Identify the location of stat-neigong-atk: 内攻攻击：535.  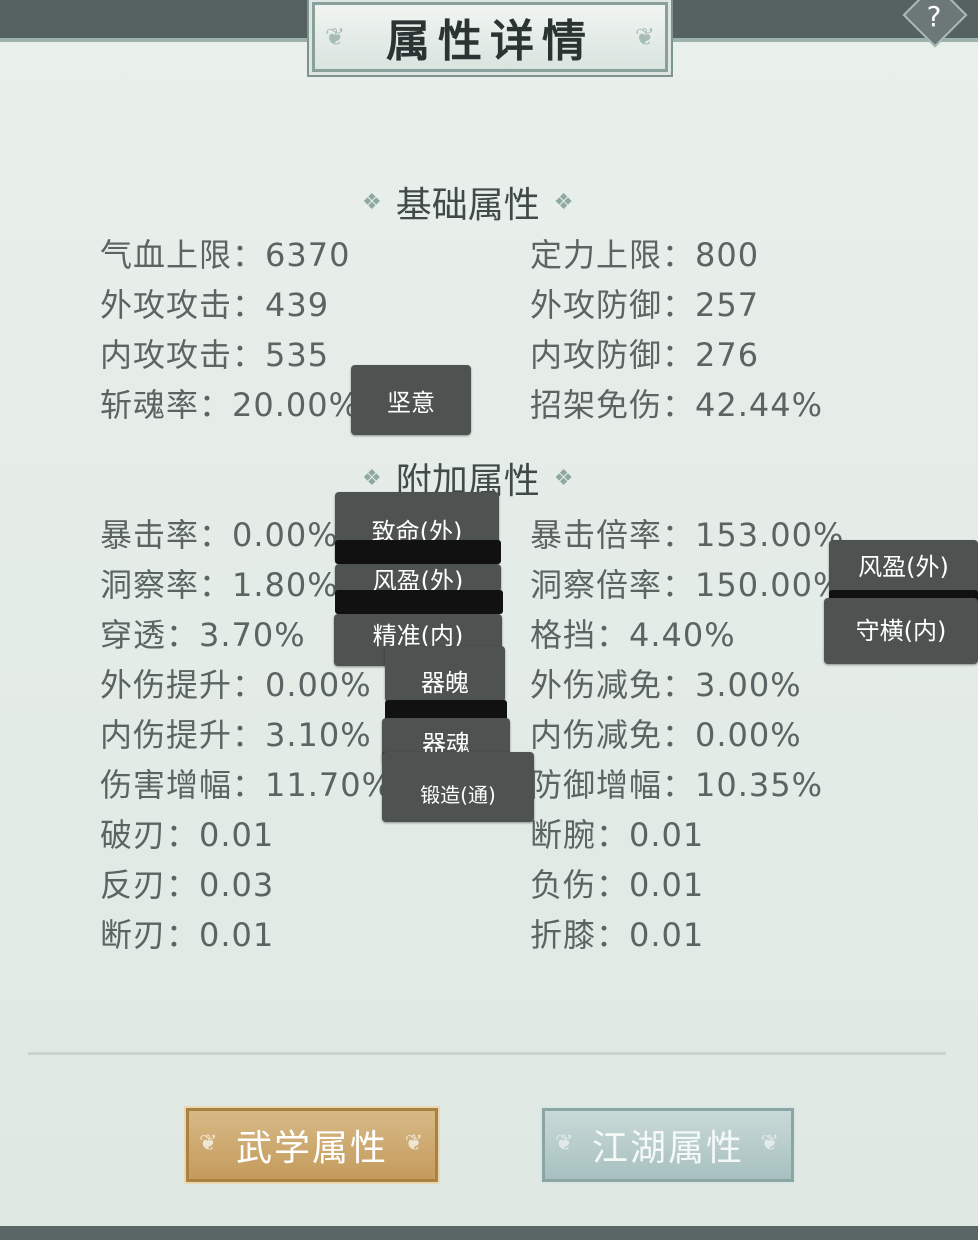
(215, 355).